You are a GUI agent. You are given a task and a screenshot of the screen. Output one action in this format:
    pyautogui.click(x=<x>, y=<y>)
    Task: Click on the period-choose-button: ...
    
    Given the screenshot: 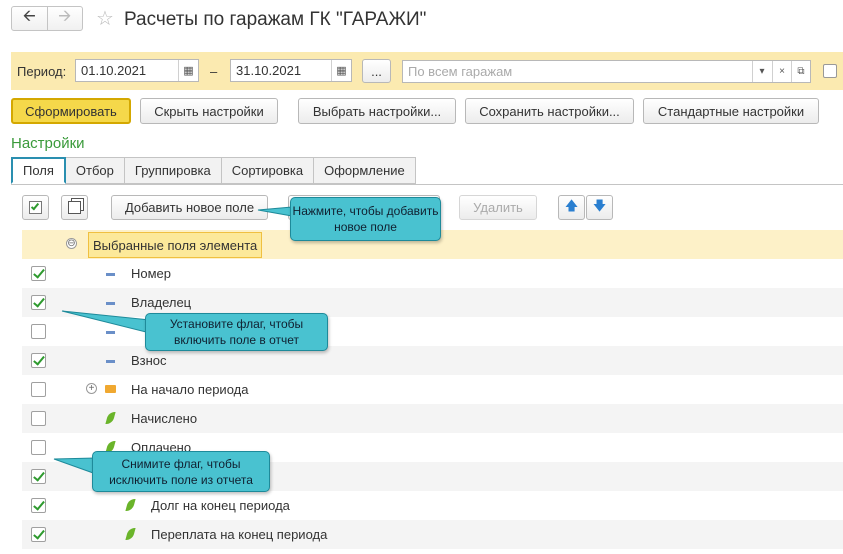 What is the action you would take?
    pyautogui.click(x=376, y=71)
    